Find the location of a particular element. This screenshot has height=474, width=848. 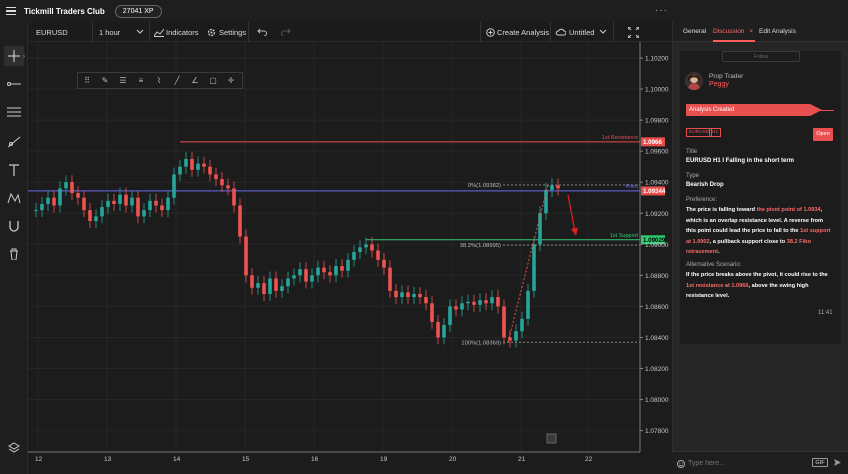

message-input is located at coordinates (748, 463).